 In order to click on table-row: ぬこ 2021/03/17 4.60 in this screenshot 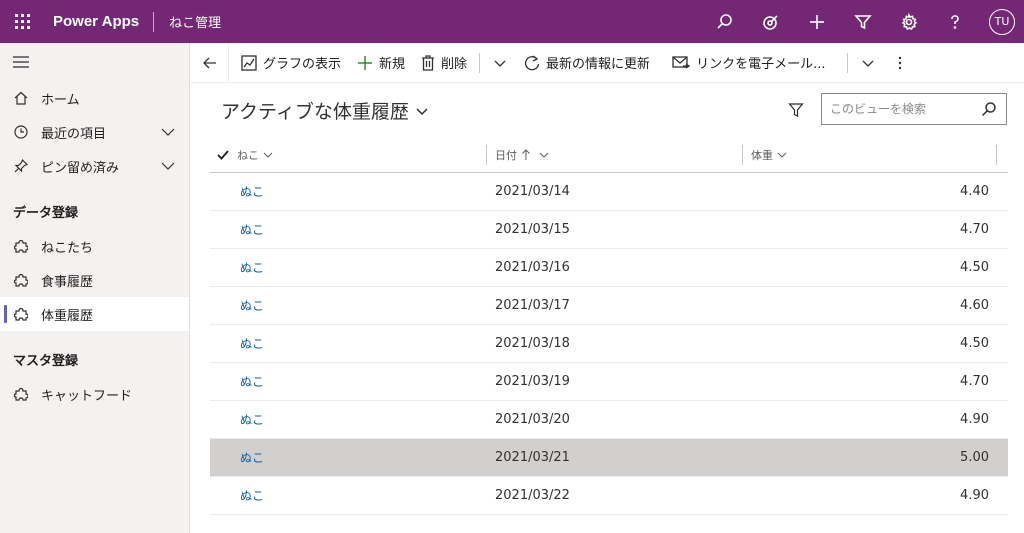, I will do `click(609, 306)`.